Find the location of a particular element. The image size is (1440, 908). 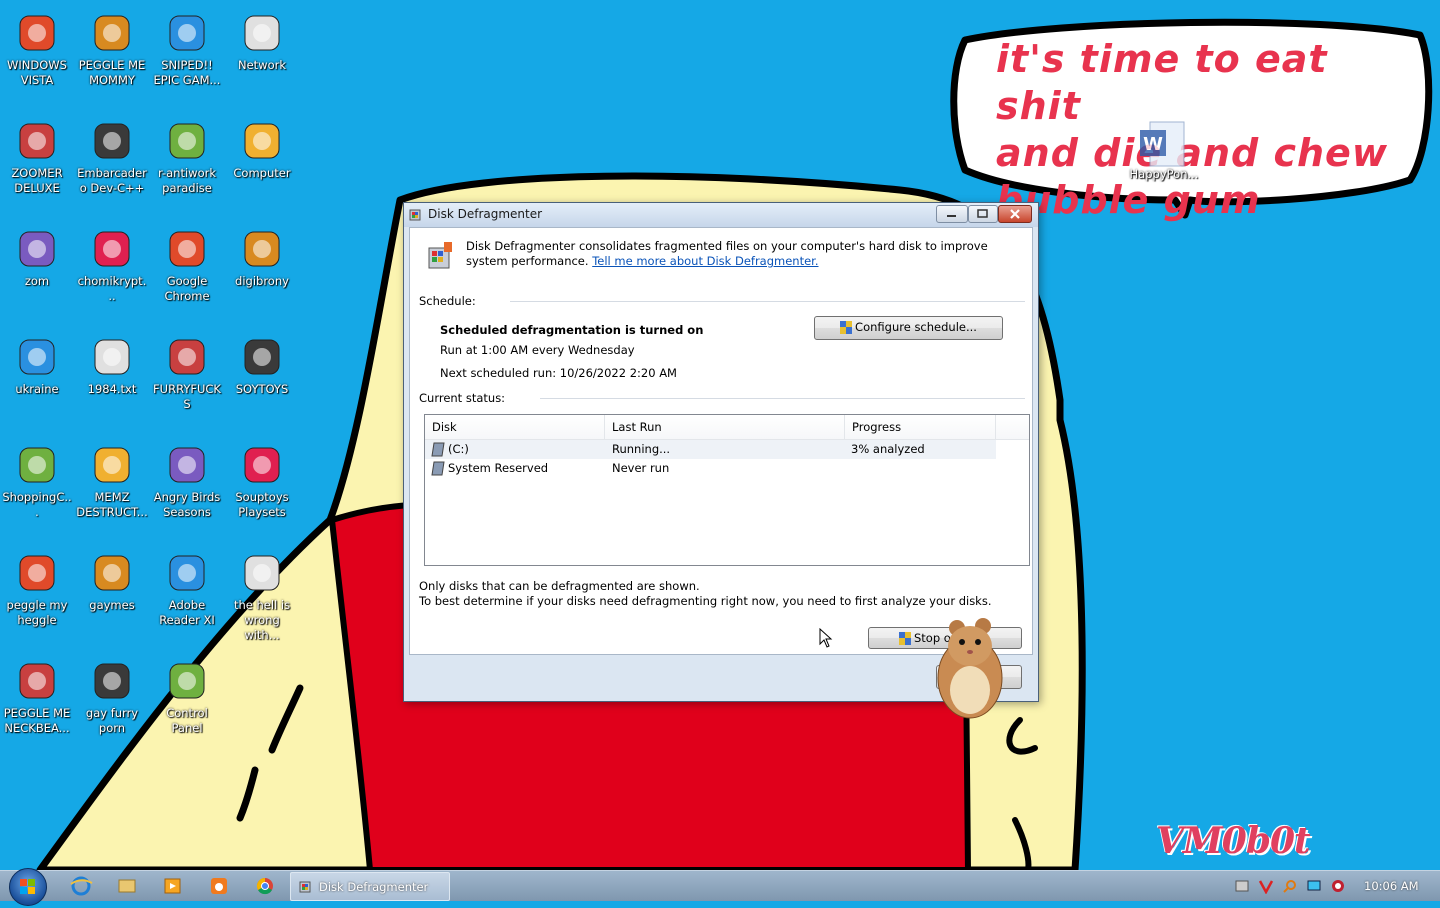

defrag-small-icon is located at coordinates (305, 887).